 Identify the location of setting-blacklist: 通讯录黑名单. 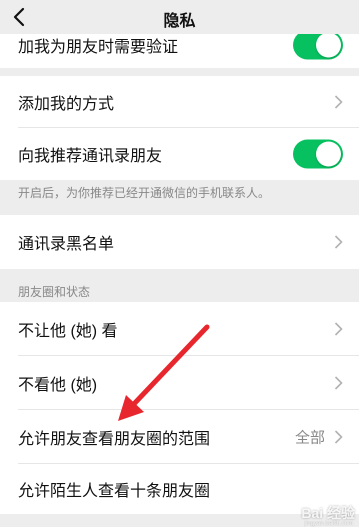
(179, 242).